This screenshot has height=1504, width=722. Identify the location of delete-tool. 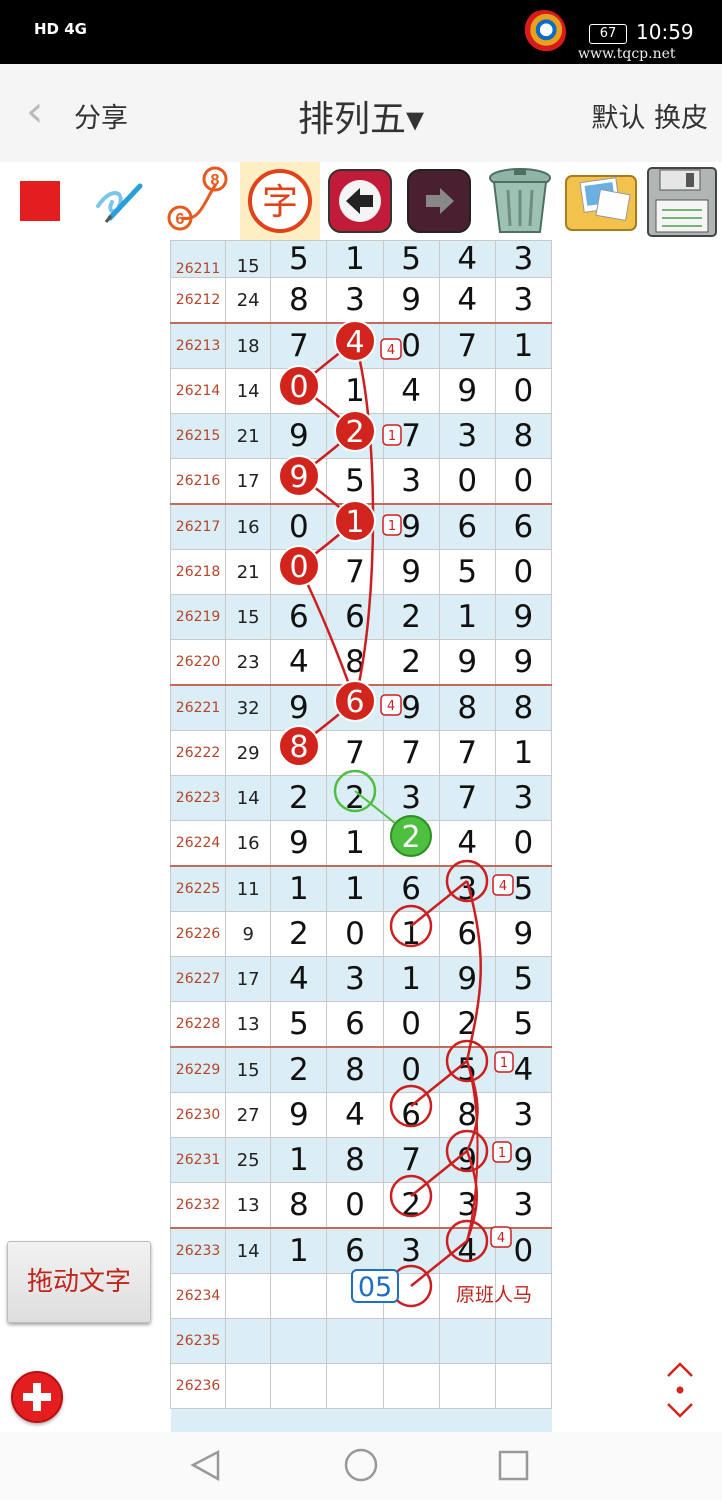
(520, 201).